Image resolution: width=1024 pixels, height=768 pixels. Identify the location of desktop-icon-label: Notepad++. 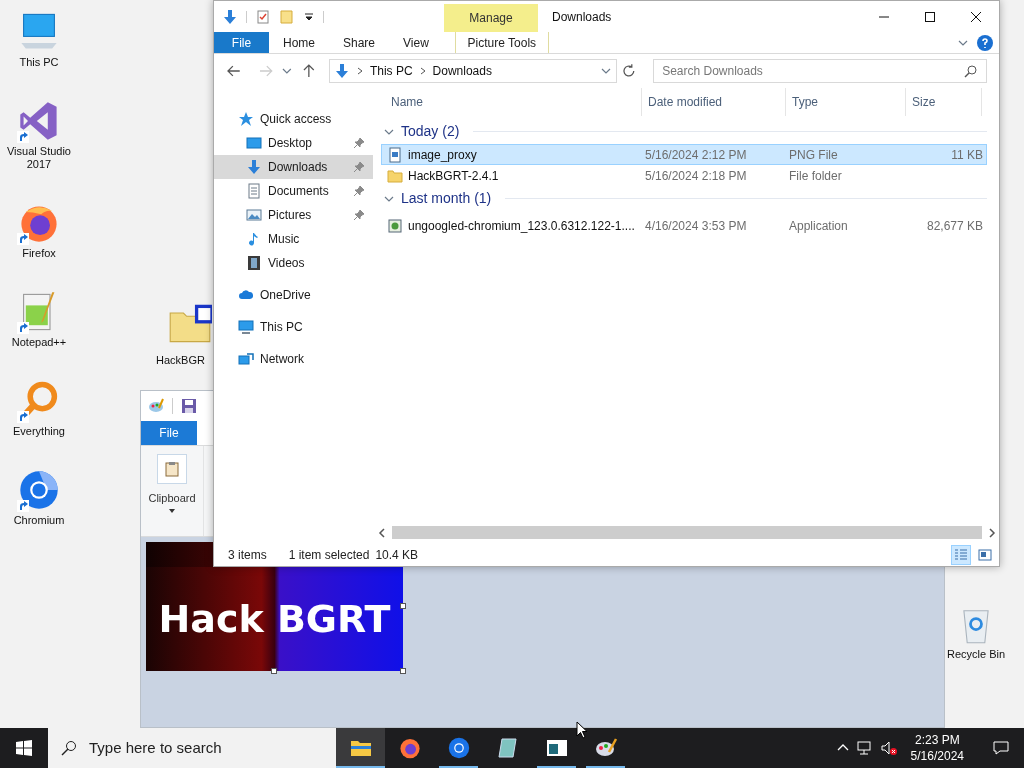
(39, 342).